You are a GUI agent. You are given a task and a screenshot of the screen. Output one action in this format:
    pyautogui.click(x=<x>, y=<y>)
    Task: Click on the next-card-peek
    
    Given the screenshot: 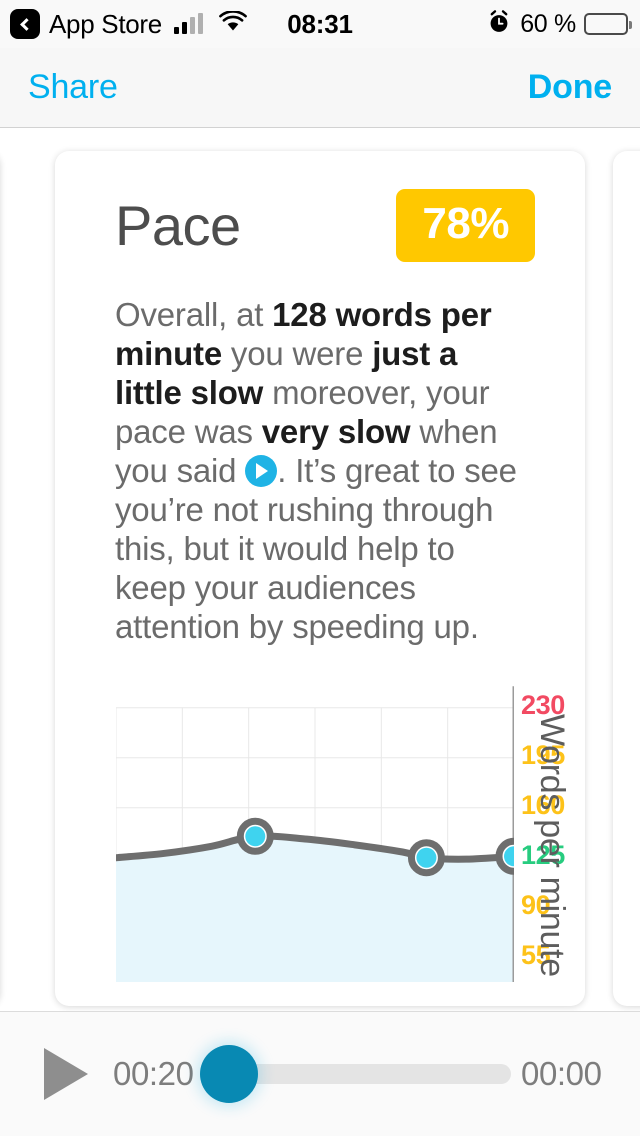 What is the action you would take?
    pyautogui.click(x=626, y=578)
    